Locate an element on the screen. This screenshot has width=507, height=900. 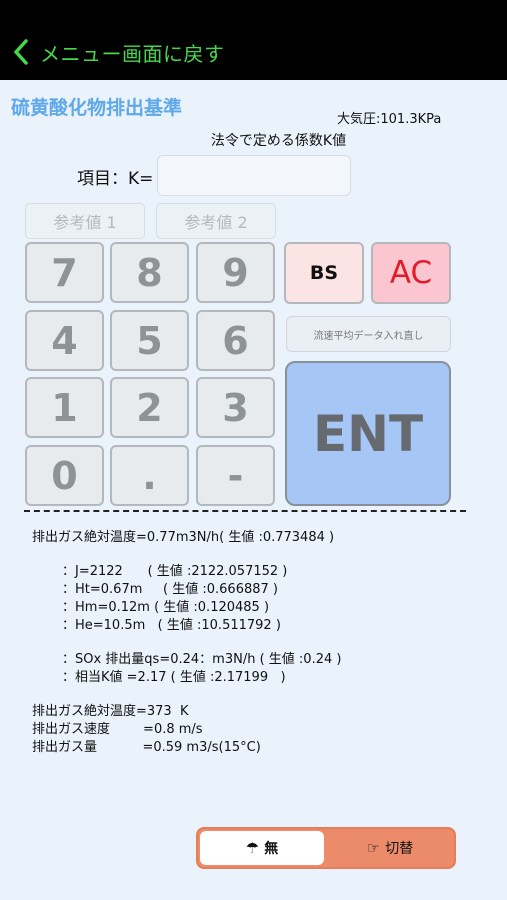
enter-button: ENT is located at coordinates (368, 433).